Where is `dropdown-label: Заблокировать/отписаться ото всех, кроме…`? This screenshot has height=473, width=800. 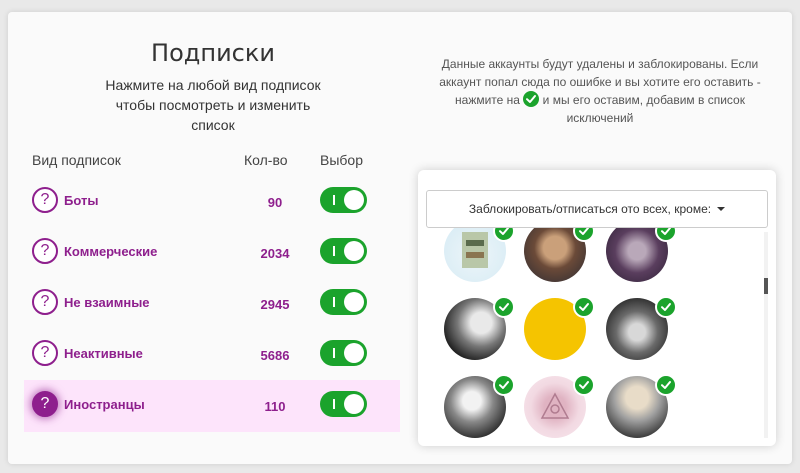 dropdown-label: Заблокировать/отписаться ото всех, кроме… is located at coordinates (590, 209).